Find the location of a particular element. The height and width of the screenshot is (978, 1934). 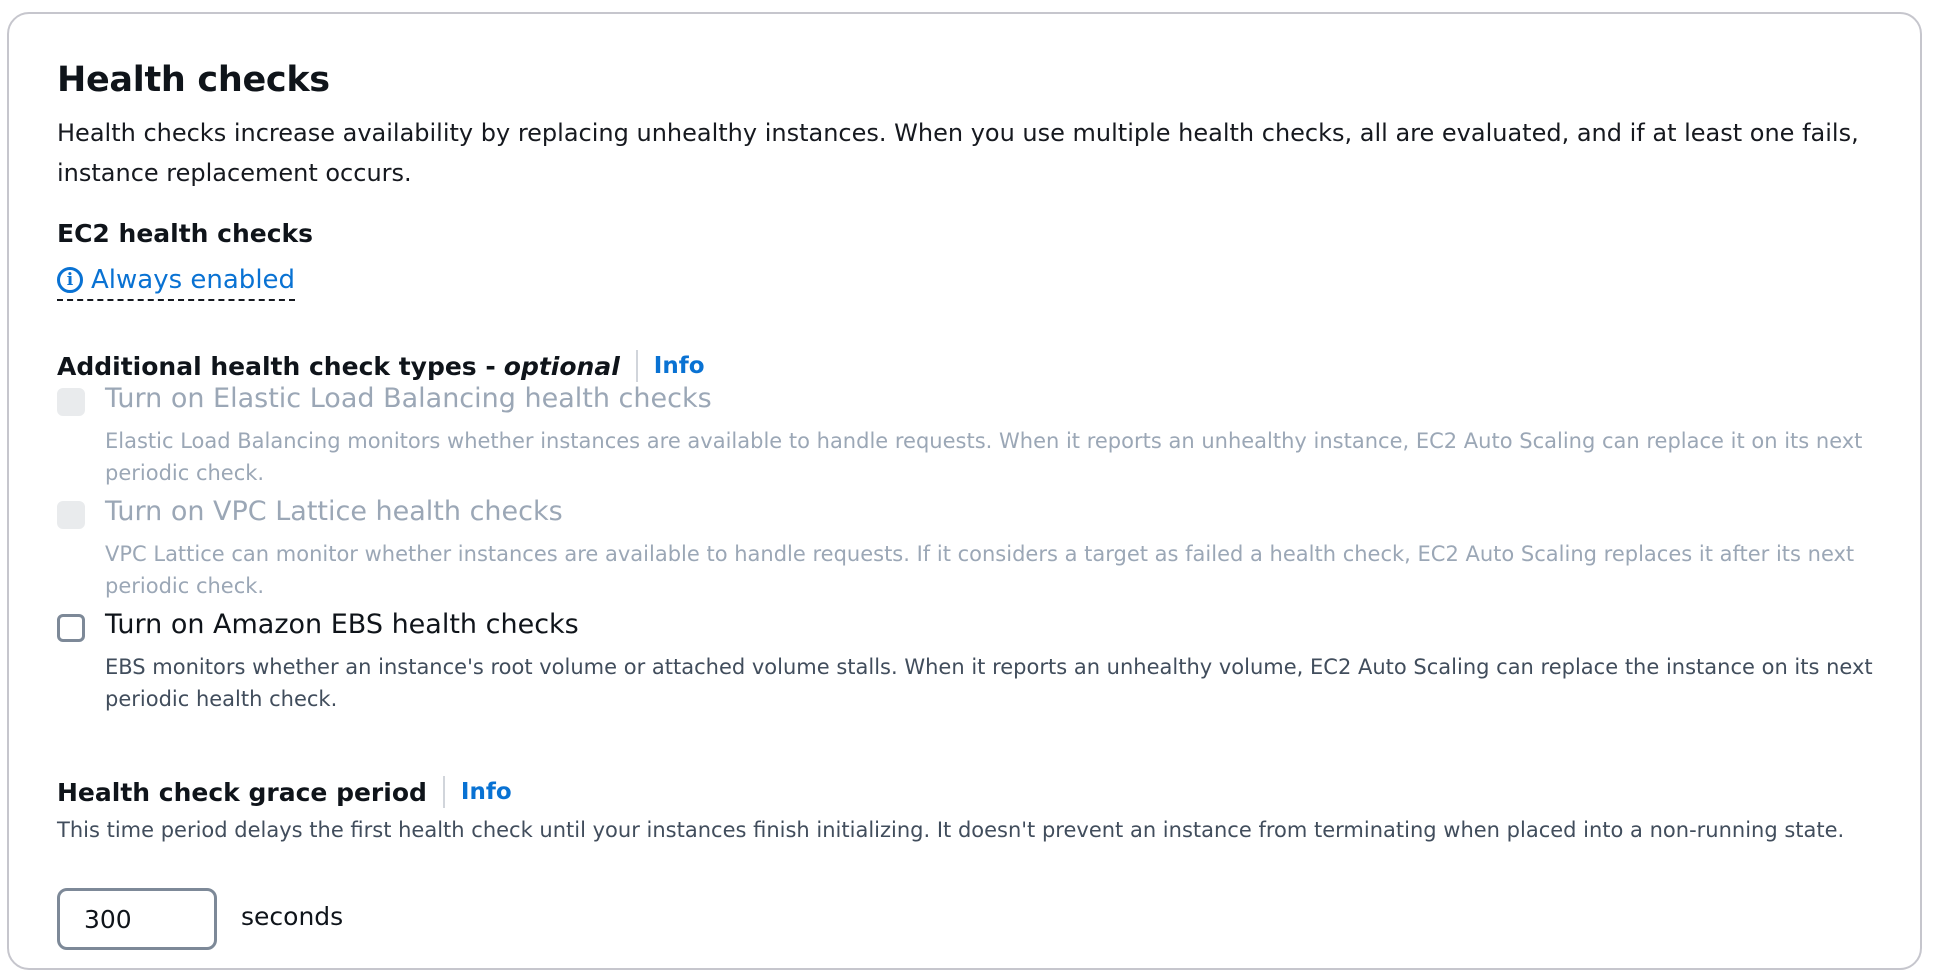

grace-period-input is located at coordinates (137, 919).